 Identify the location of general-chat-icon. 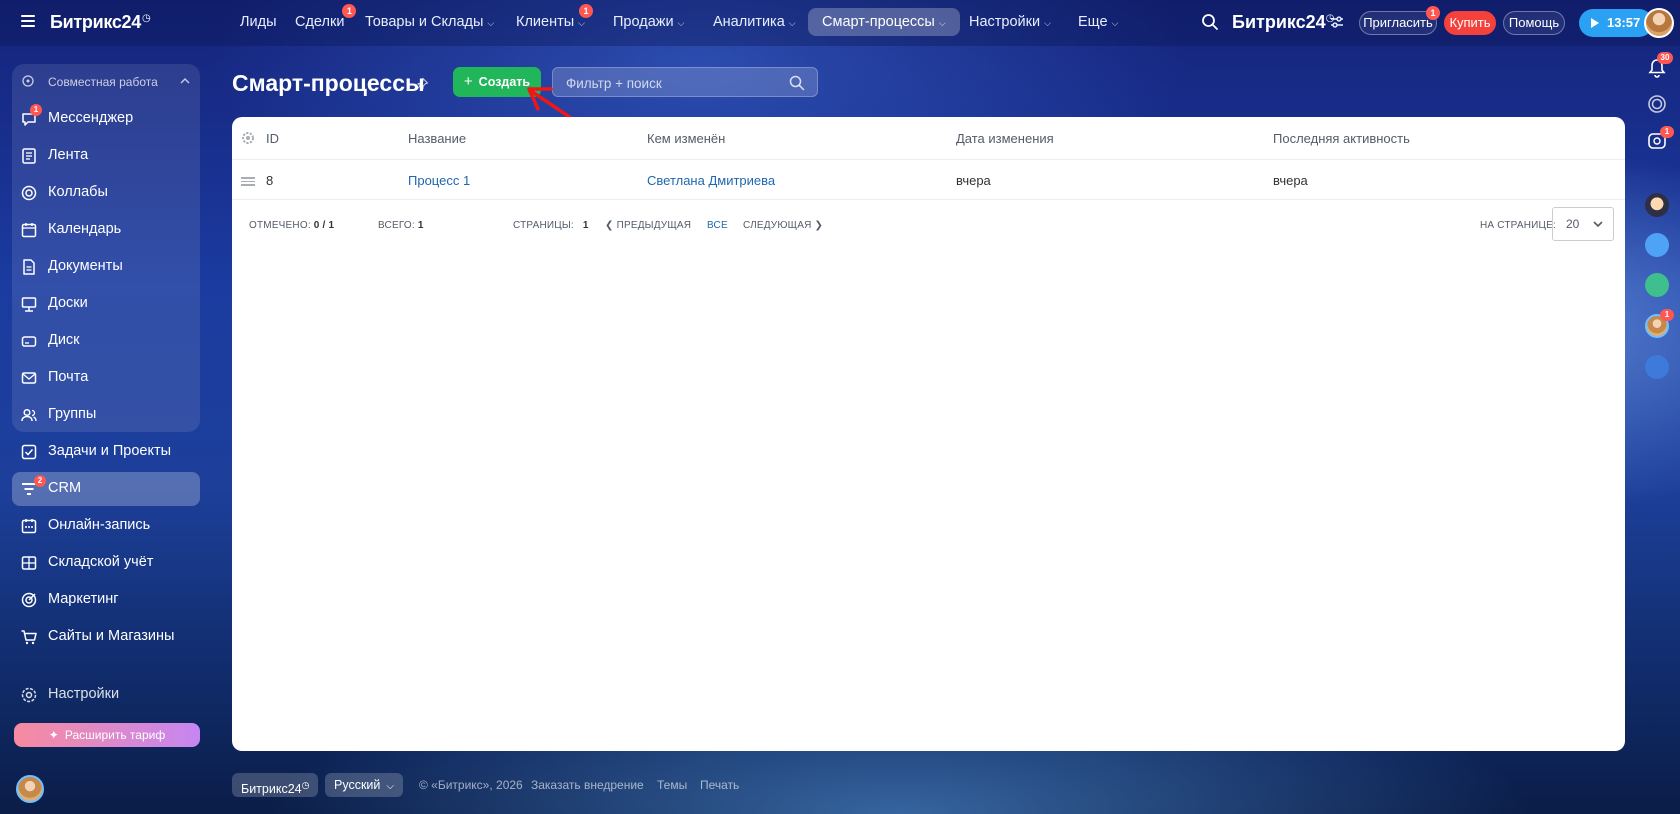
(1657, 245).